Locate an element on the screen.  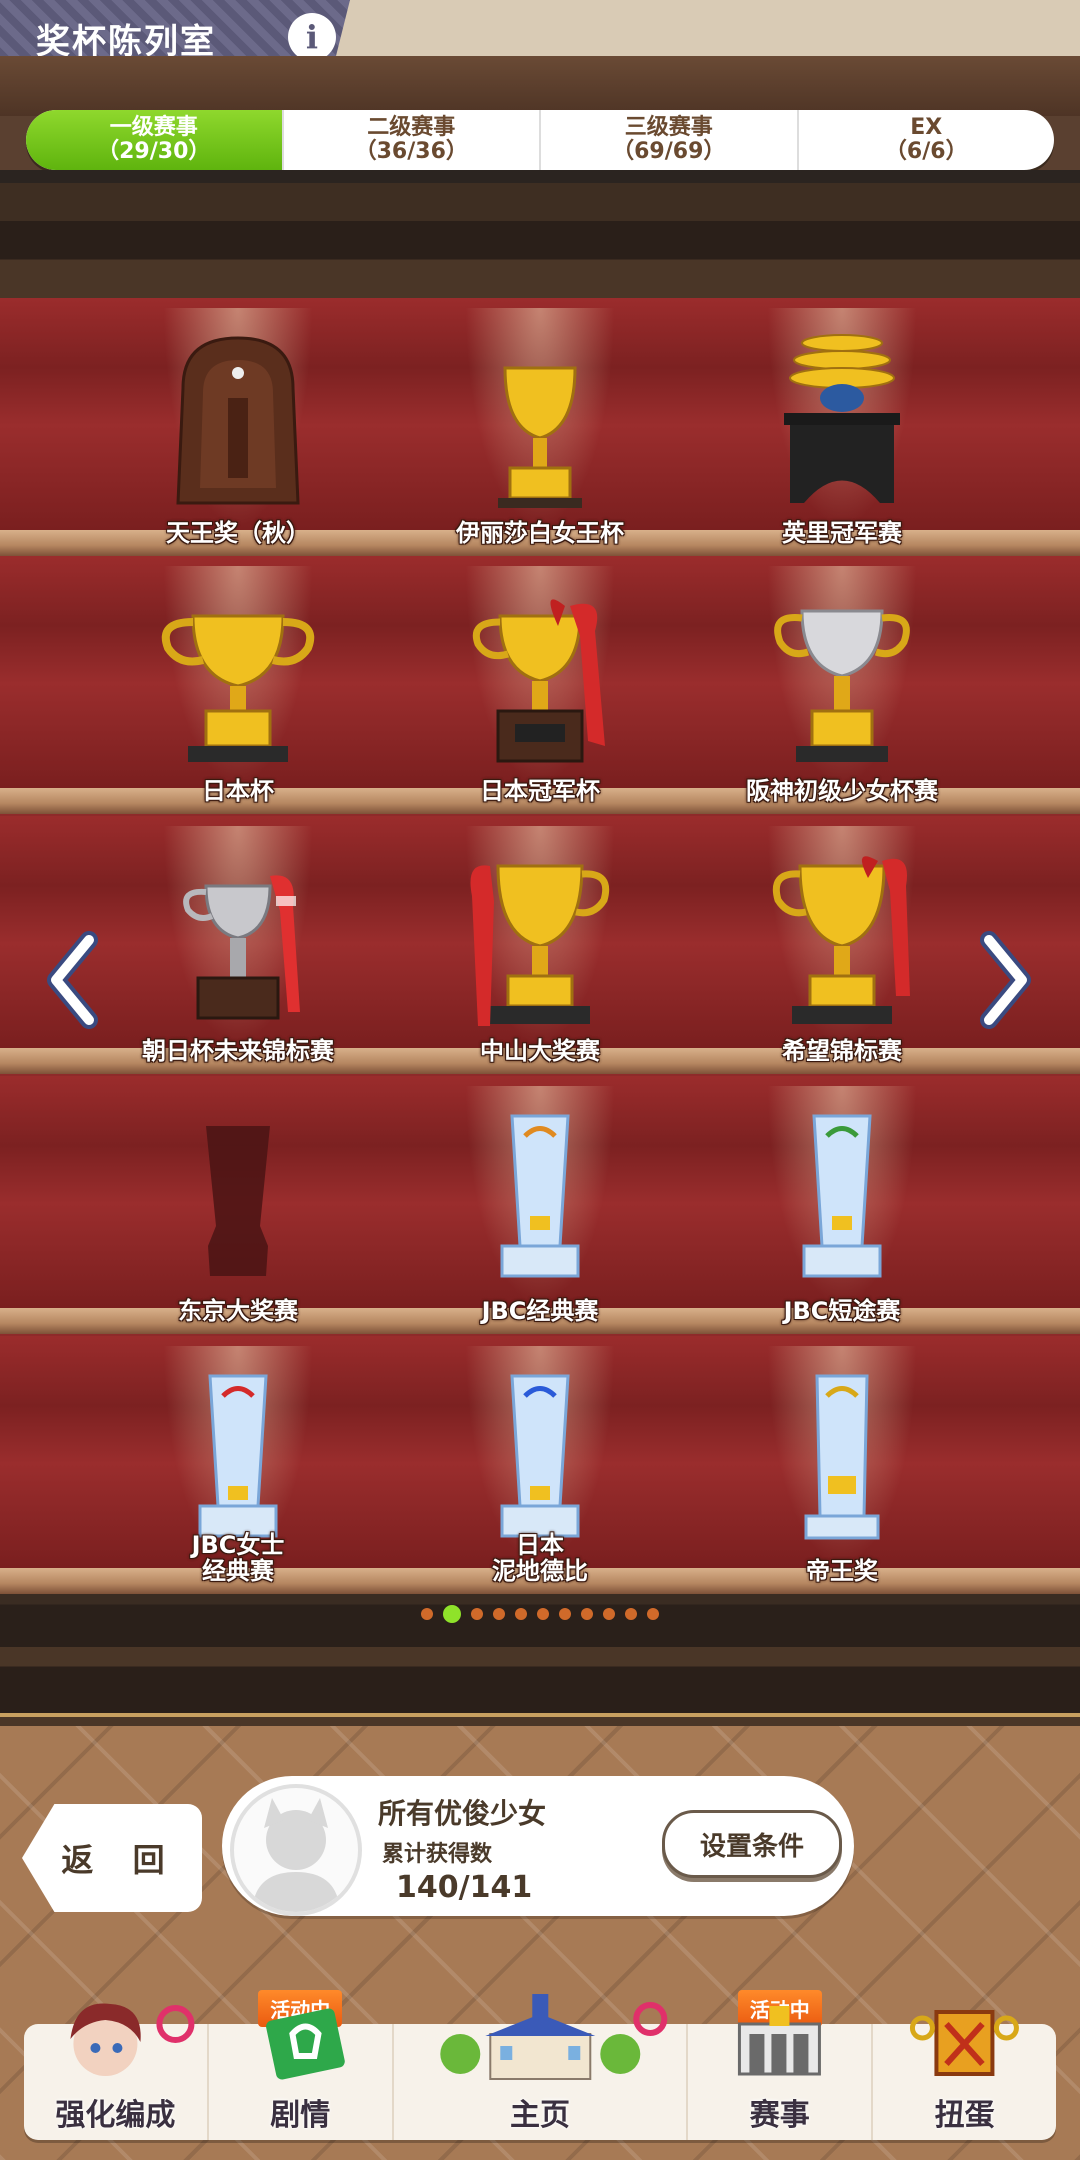
trophy-slot: 日本杯 is located at coordinates (238, 685).